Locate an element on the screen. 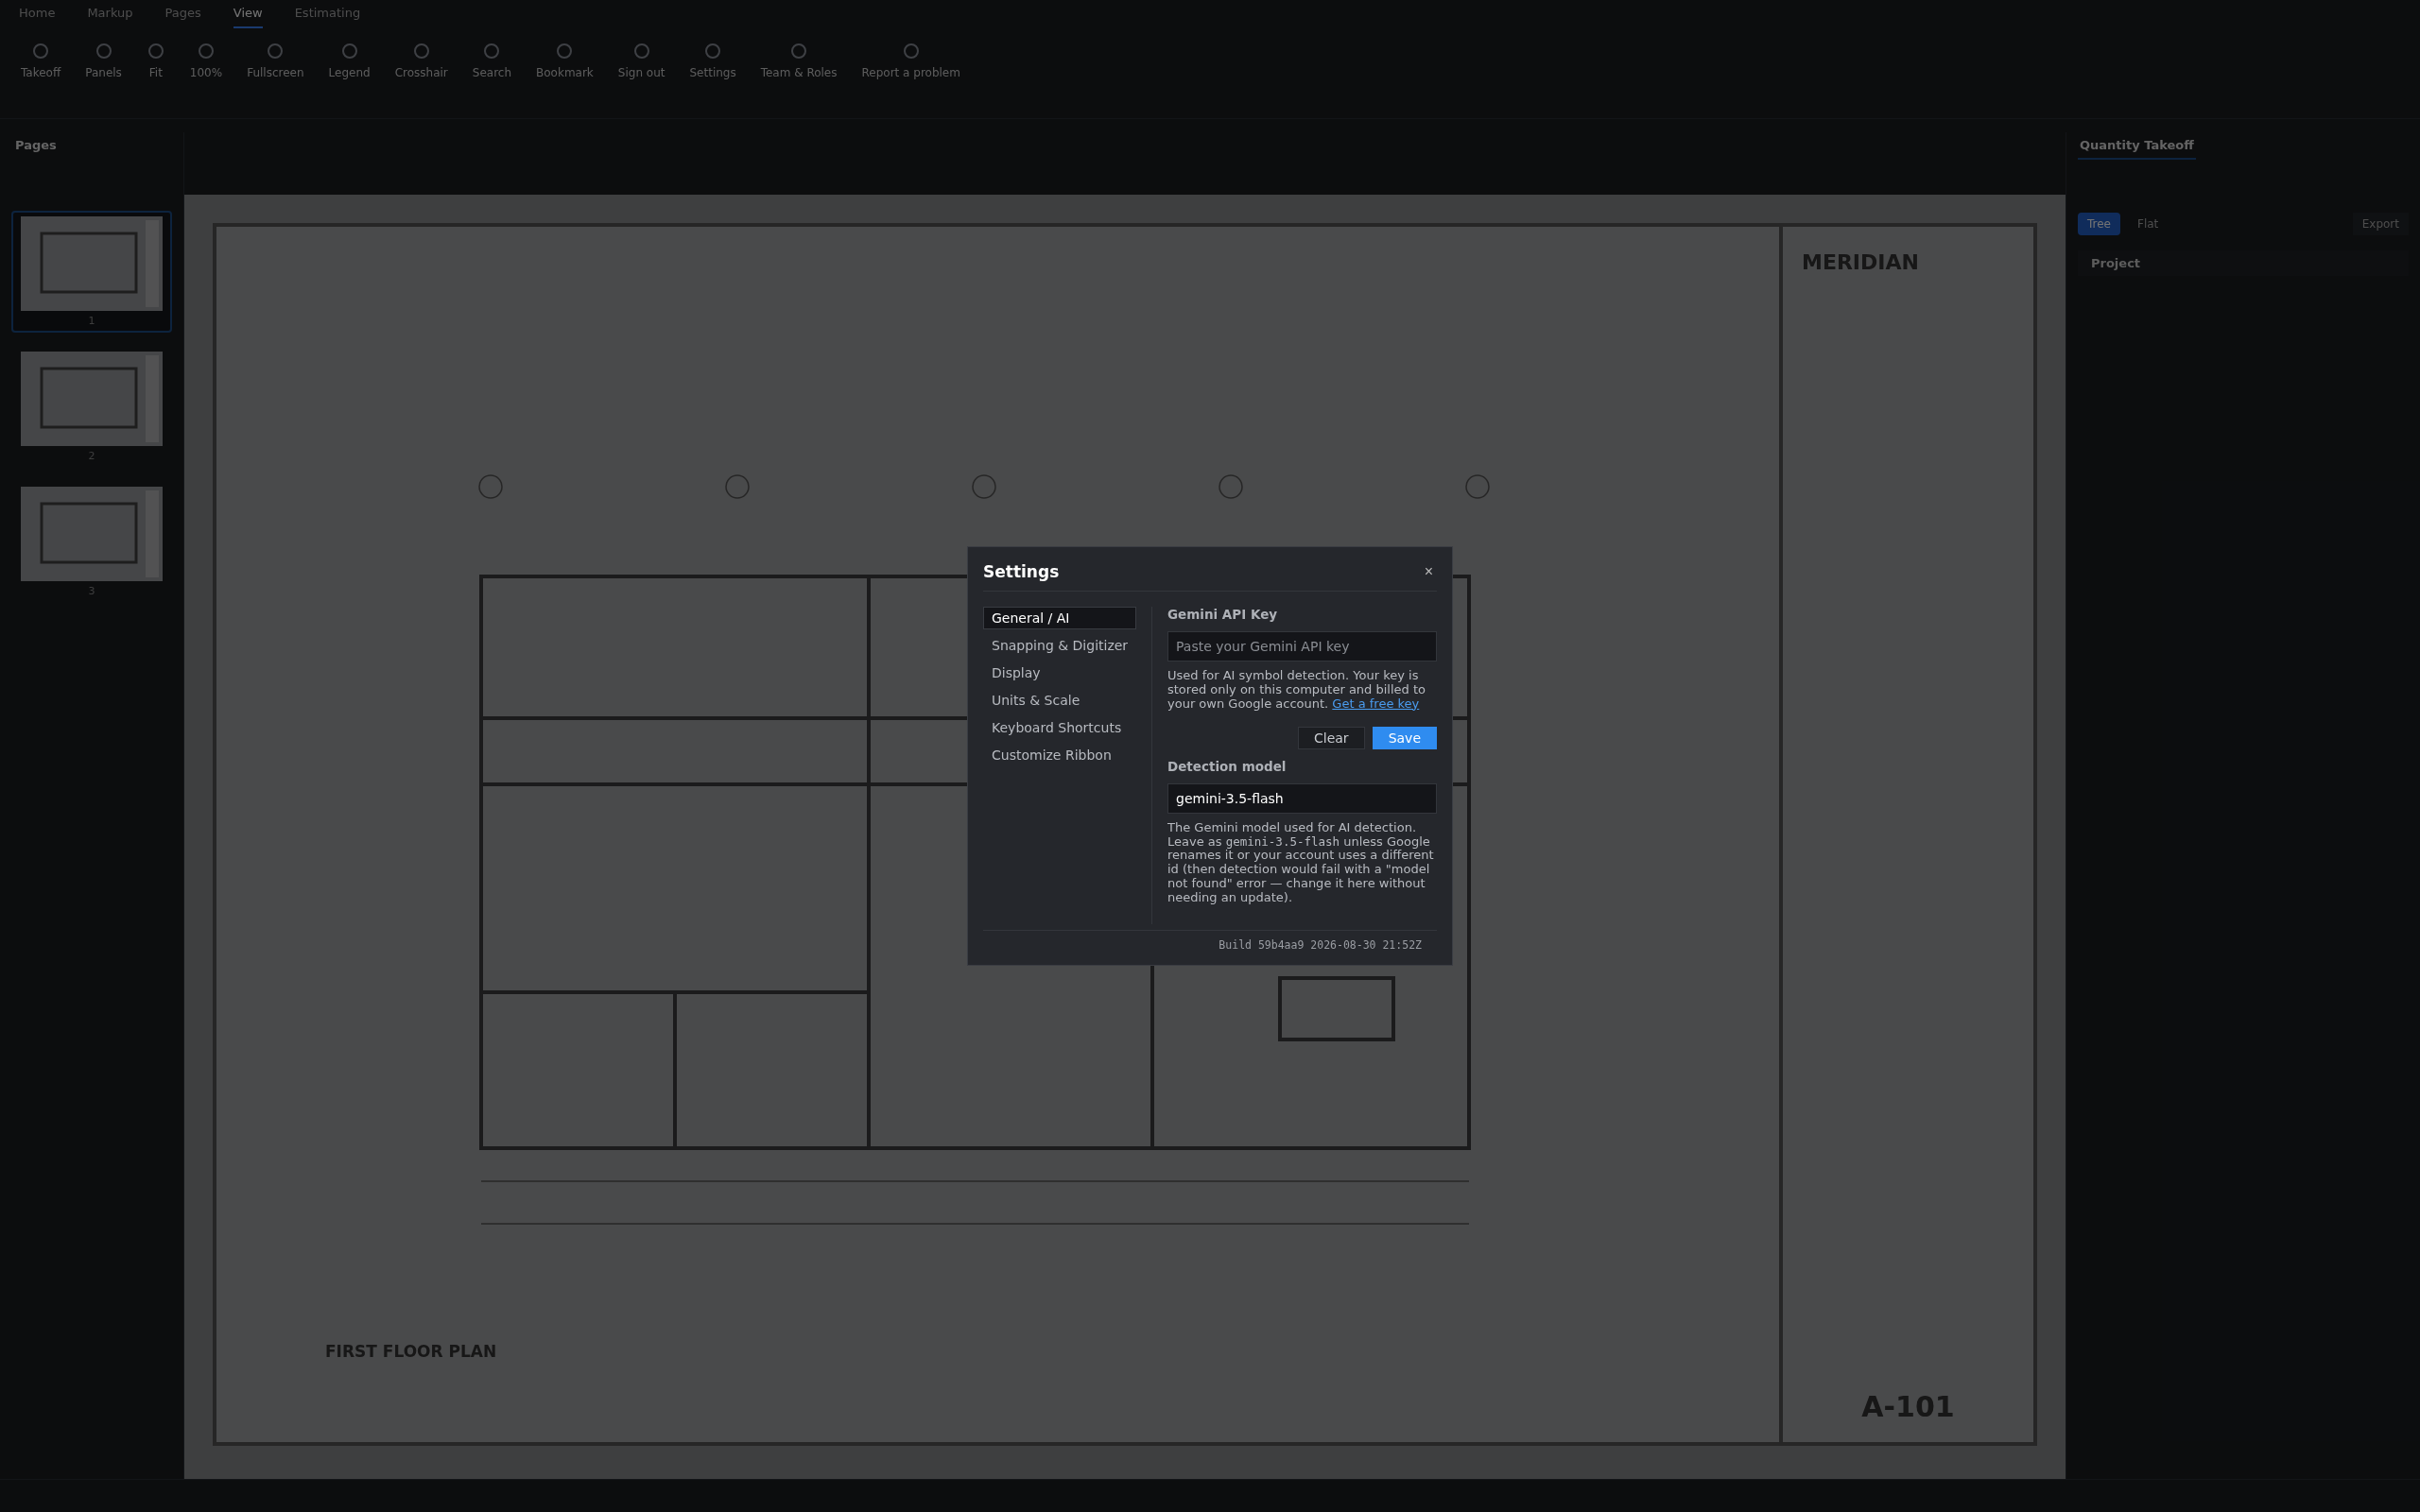 The height and width of the screenshot is (1512, 2420). help-text: Used for AI symbol detection. Your key is stored only on this computer and billed to your own Google account. Get a free key is located at coordinates (1296, 690).